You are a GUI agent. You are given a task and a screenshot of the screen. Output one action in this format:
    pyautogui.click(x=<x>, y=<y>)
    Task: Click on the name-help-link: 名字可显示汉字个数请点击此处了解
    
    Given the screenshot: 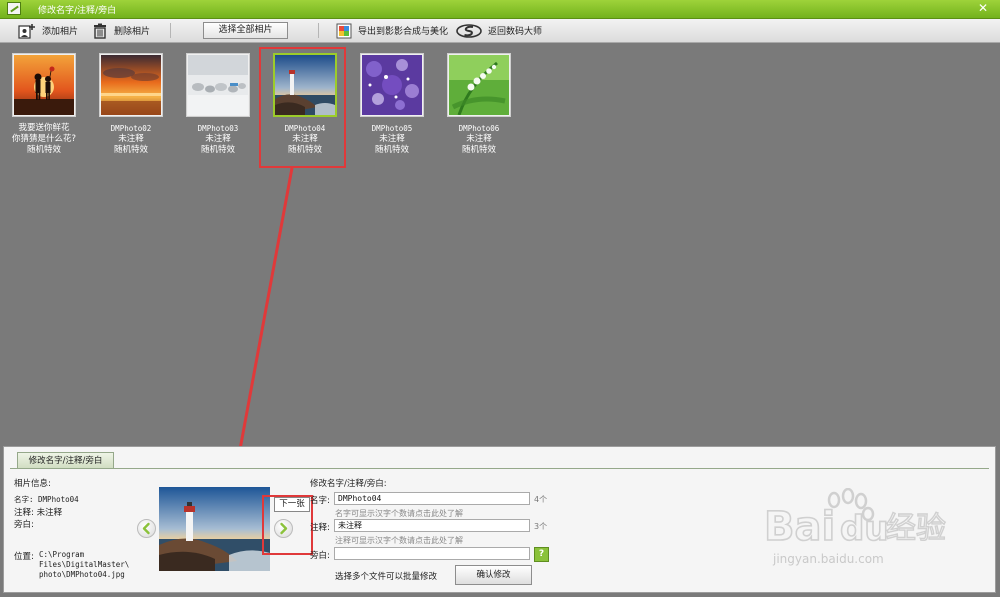 What is the action you would take?
    pyautogui.click(x=399, y=513)
    